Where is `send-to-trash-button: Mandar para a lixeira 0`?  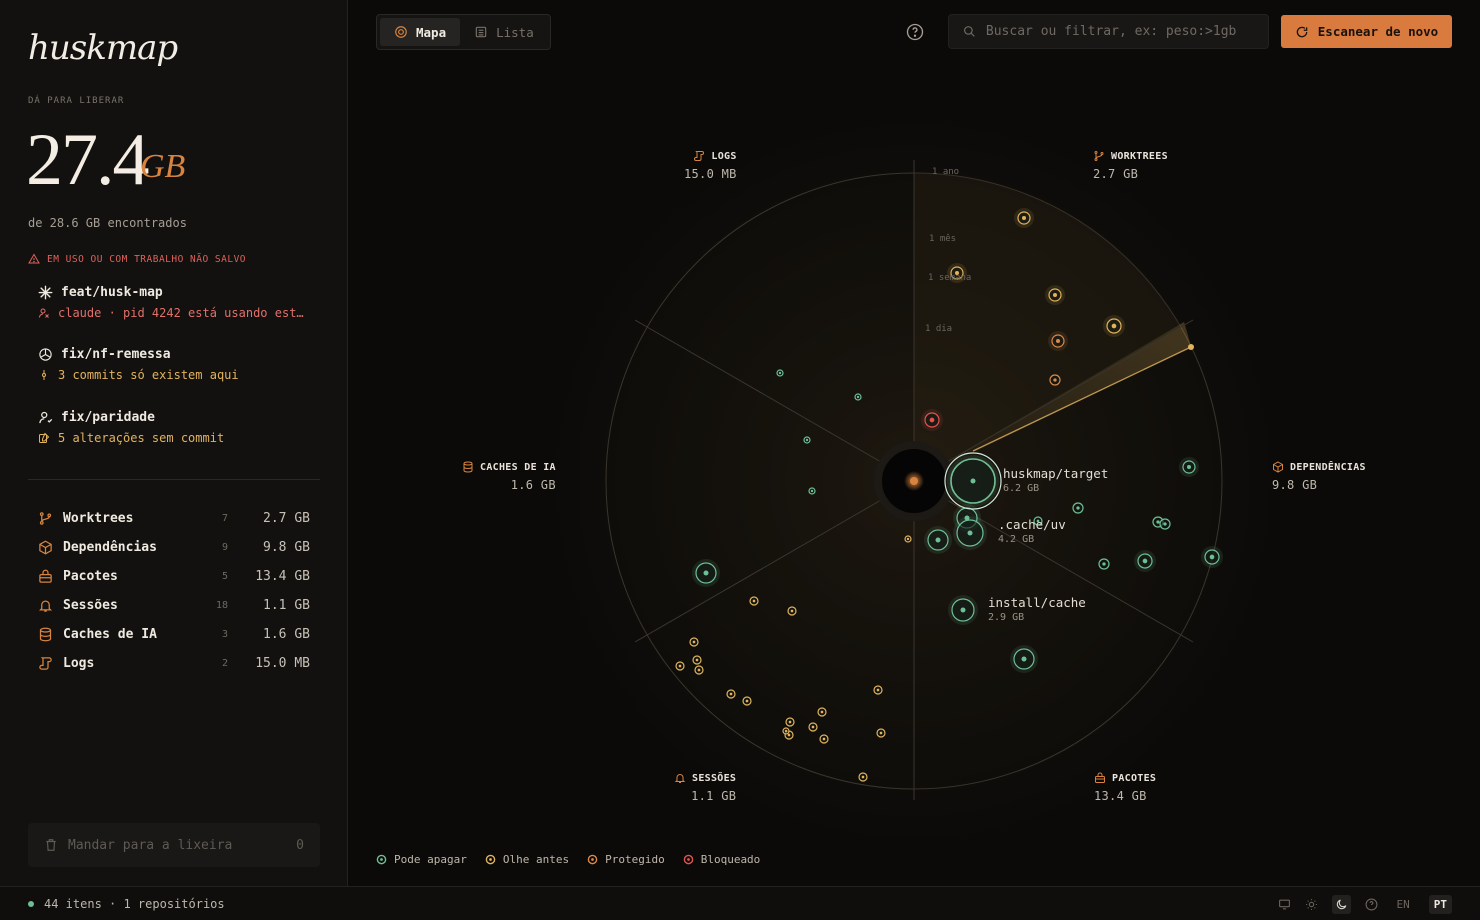
send-to-trash-button: Mandar para a lixeira 0 is located at coordinates (174, 845).